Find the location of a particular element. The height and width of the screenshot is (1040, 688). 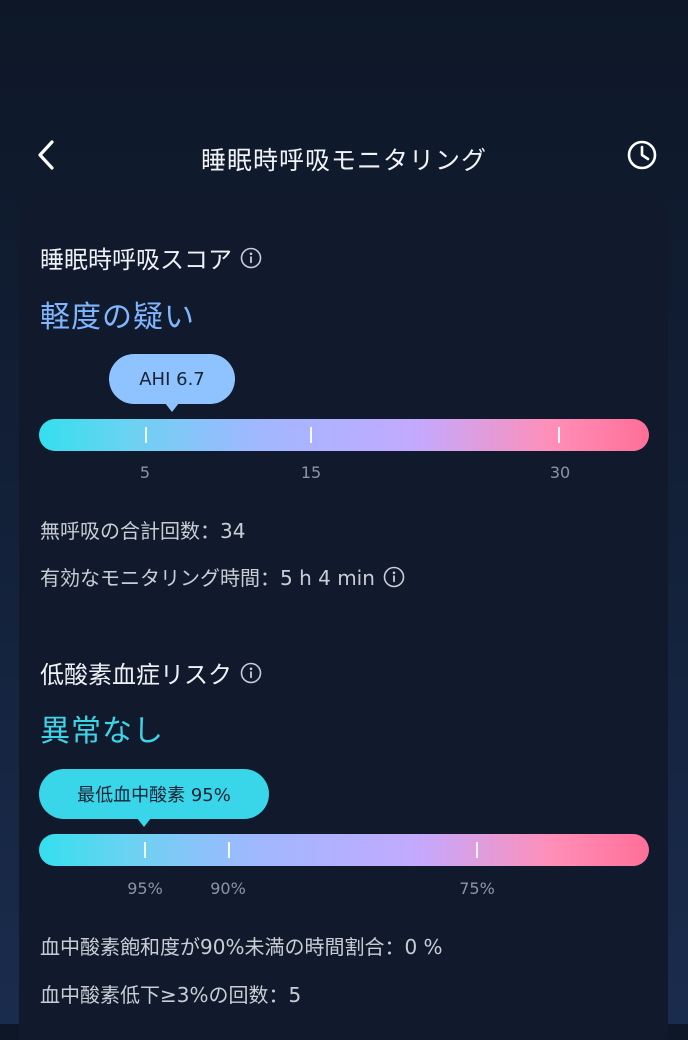

min-spo2-bubble: 最低血中酸素 95% is located at coordinates (154, 798).